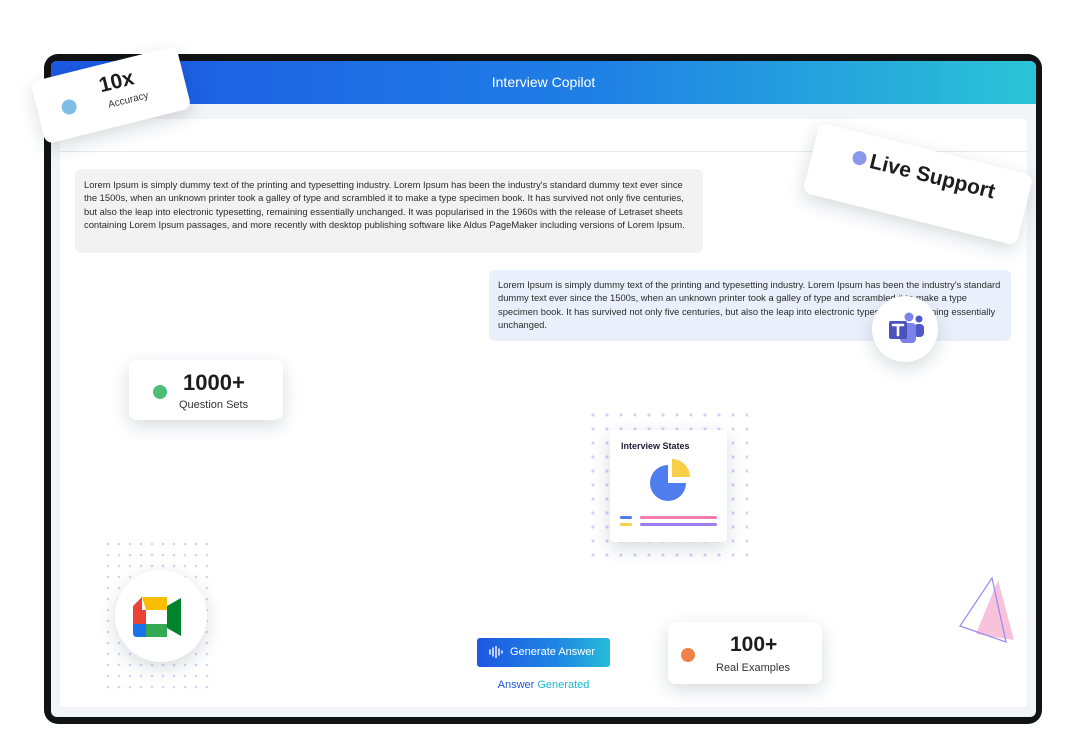 This screenshot has height=748, width=1080. Describe the element at coordinates (563, 685) in the screenshot. I see `answer-status-word-2: Generated` at that location.